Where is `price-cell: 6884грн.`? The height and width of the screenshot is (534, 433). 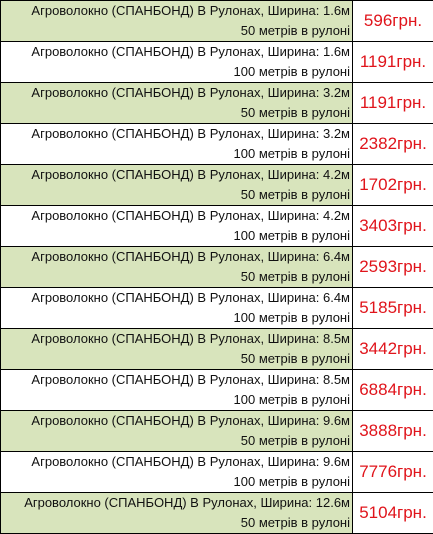
price-cell: 6884грн. is located at coordinates (392, 390).